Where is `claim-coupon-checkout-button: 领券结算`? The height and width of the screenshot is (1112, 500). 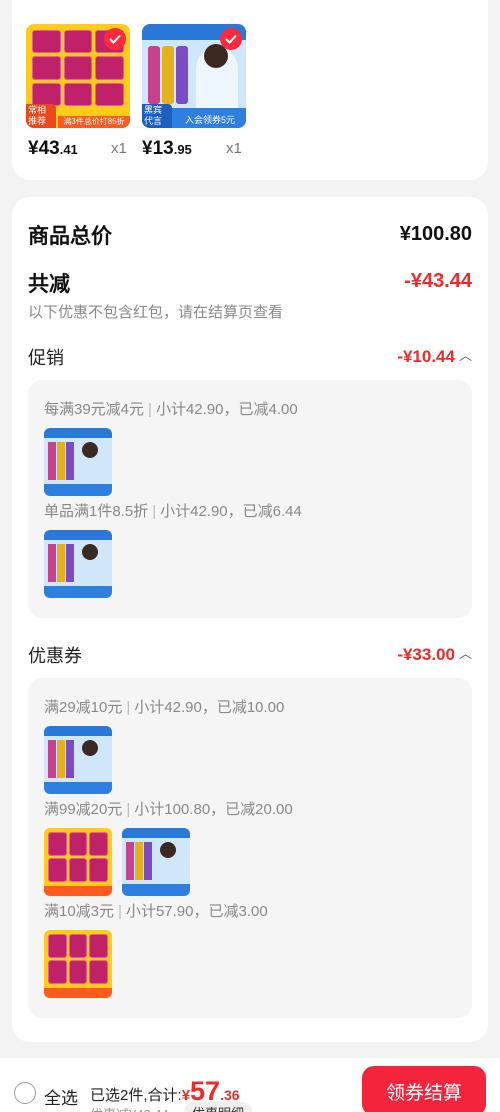 claim-coupon-checkout-button: 领券结算 is located at coordinates (424, 1089).